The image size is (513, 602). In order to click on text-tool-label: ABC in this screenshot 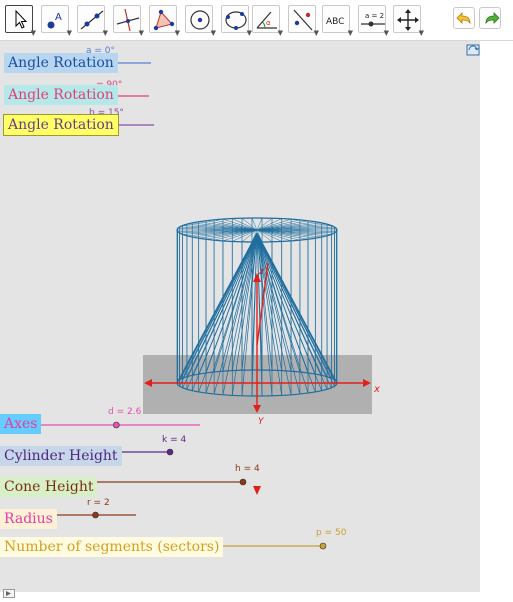, I will do `click(335, 22)`.